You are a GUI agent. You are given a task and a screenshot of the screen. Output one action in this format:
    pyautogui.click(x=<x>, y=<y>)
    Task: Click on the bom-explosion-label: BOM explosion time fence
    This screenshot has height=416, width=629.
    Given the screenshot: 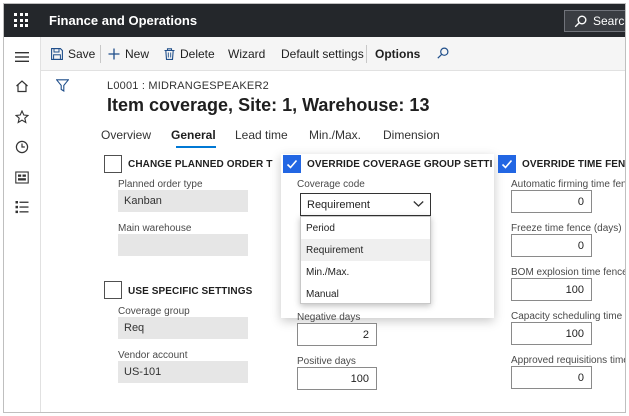 What is the action you would take?
    pyautogui.click(x=568, y=272)
    